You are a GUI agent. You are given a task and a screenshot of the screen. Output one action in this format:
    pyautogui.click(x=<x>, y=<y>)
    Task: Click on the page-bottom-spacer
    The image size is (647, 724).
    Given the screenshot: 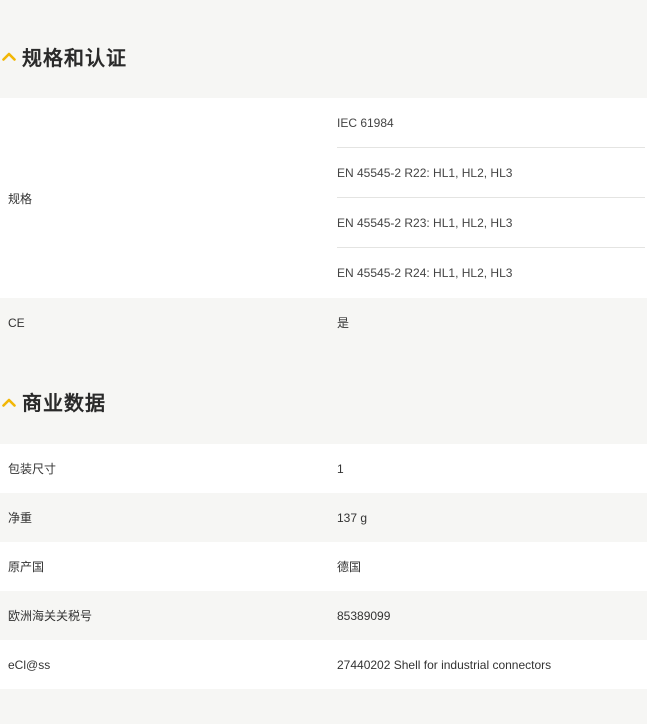 What is the action you would take?
    pyautogui.click(x=323, y=706)
    